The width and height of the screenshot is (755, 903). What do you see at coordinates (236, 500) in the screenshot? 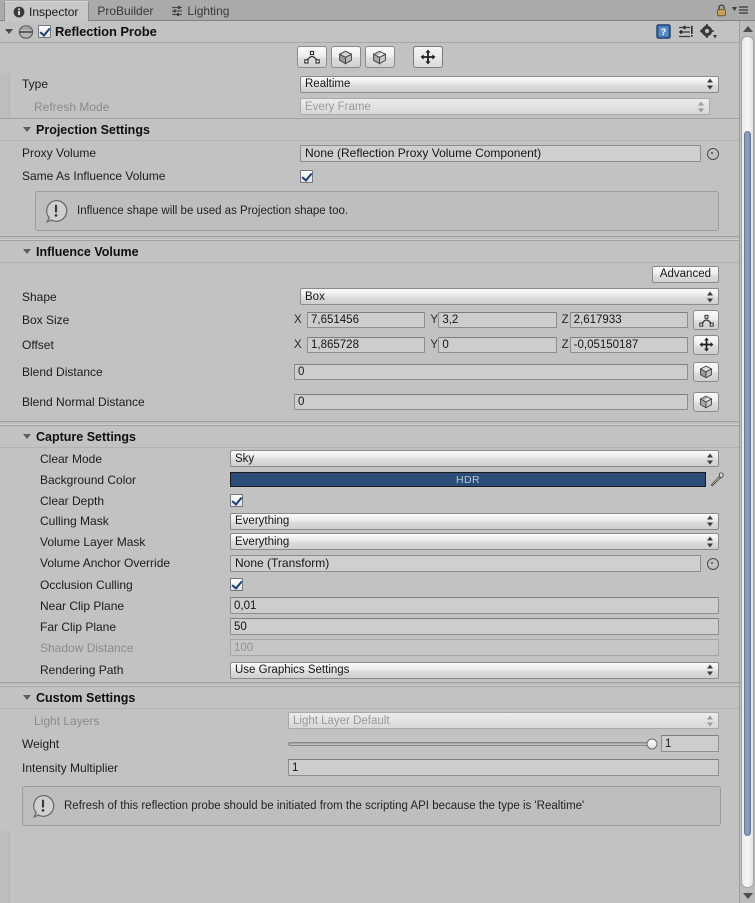
I see `clear-depth-checkbox` at bounding box center [236, 500].